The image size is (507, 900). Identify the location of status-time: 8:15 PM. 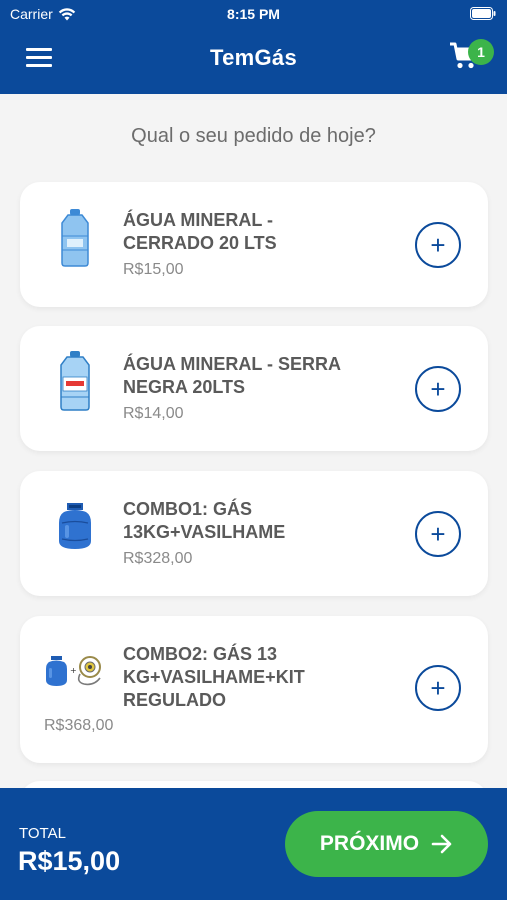
(253, 14).